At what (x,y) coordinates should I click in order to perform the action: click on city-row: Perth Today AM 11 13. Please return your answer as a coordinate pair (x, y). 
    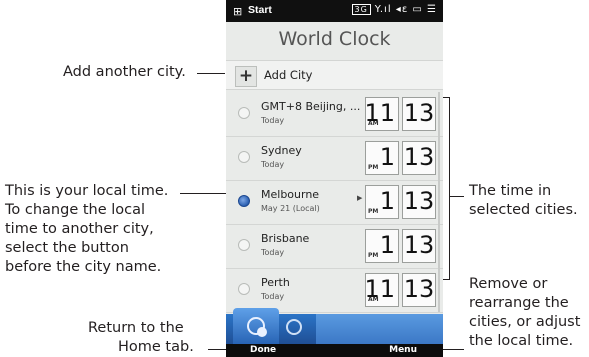
    Looking at the image, I should click on (334, 290).